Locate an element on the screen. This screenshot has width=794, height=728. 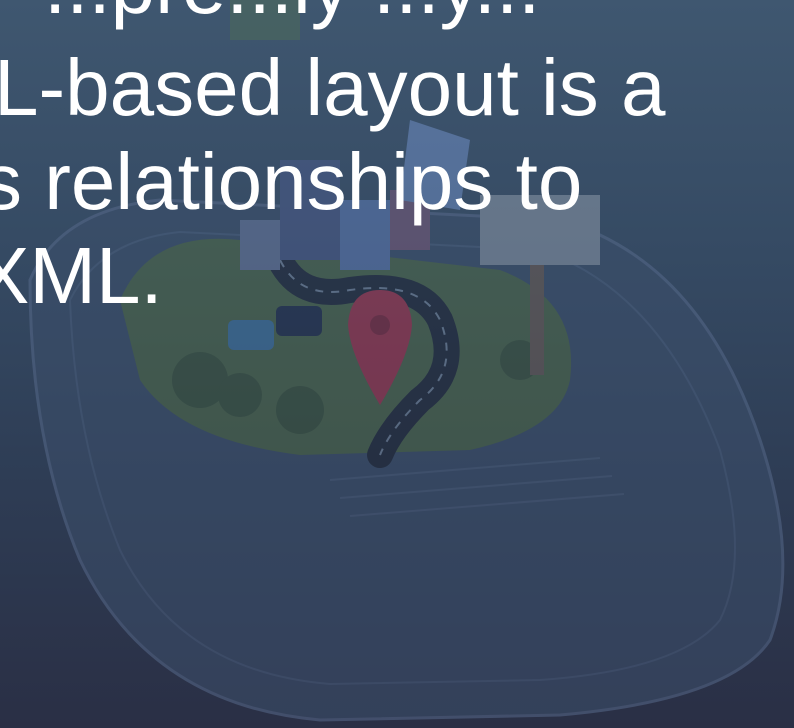
slide-text-line: L-based layout is a is located at coordinates (333, 87).